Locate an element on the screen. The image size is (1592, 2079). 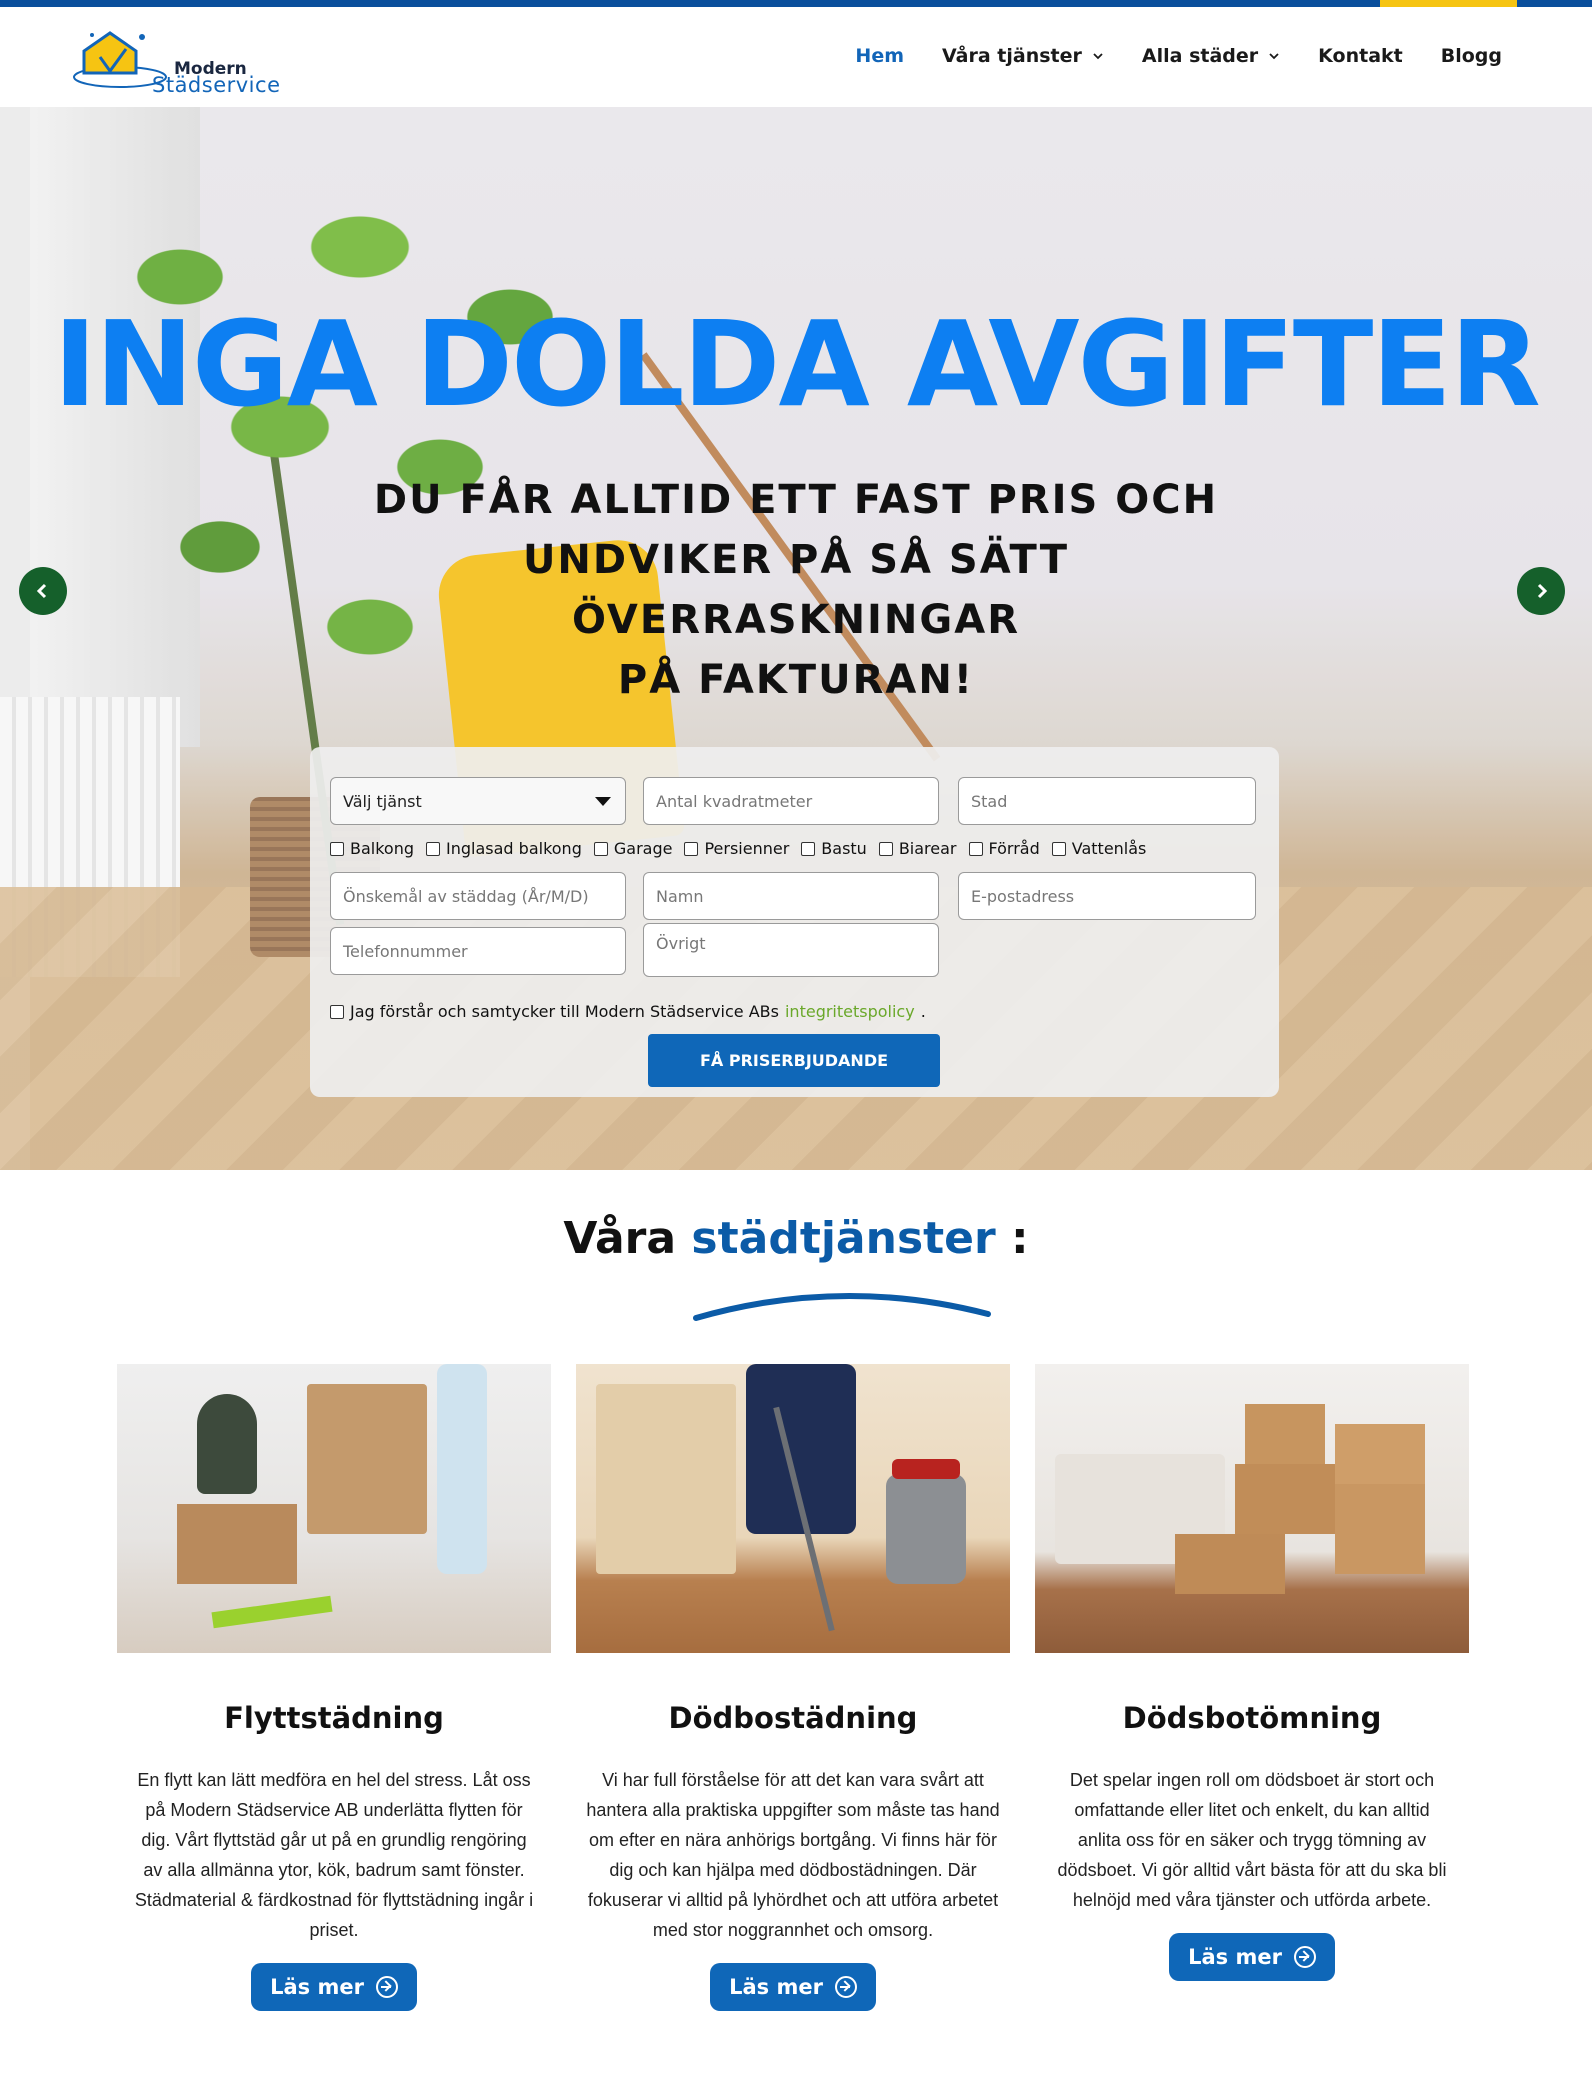
city-input: Stad is located at coordinates (1107, 801).